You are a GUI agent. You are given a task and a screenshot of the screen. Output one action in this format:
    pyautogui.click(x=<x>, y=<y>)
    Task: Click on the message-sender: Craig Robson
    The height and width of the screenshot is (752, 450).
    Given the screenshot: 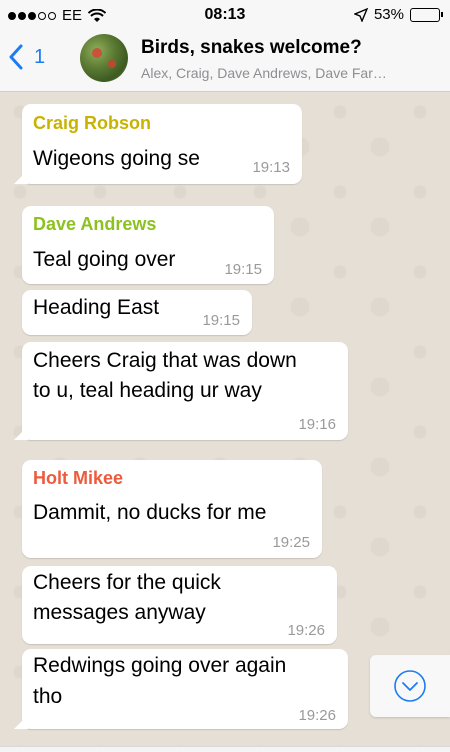 What is the action you would take?
    pyautogui.click(x=92, y=123)
    